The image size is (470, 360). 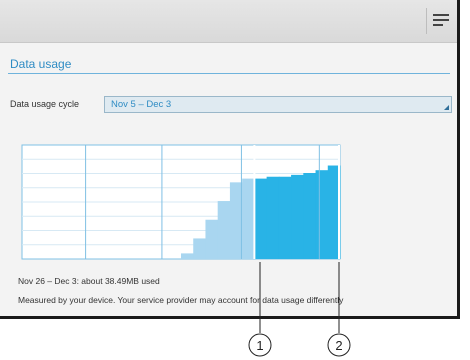 I want to click on callouts: 1 2, so click(x=299, y=309).